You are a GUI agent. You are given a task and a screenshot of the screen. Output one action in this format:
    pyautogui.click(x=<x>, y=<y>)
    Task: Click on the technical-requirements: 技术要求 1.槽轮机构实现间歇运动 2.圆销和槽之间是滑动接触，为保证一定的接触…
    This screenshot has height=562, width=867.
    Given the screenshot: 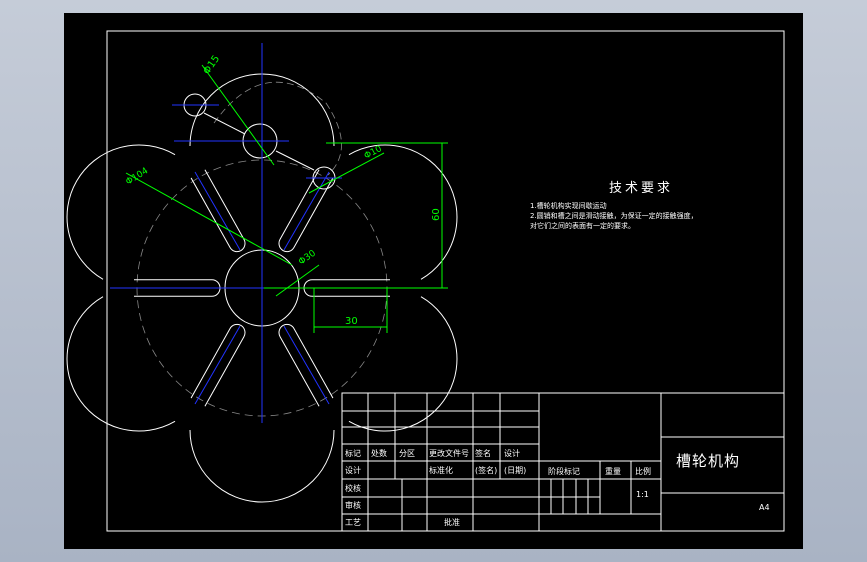 What is the action you would take?
    pyautogui.click(x=614, y=205)
    